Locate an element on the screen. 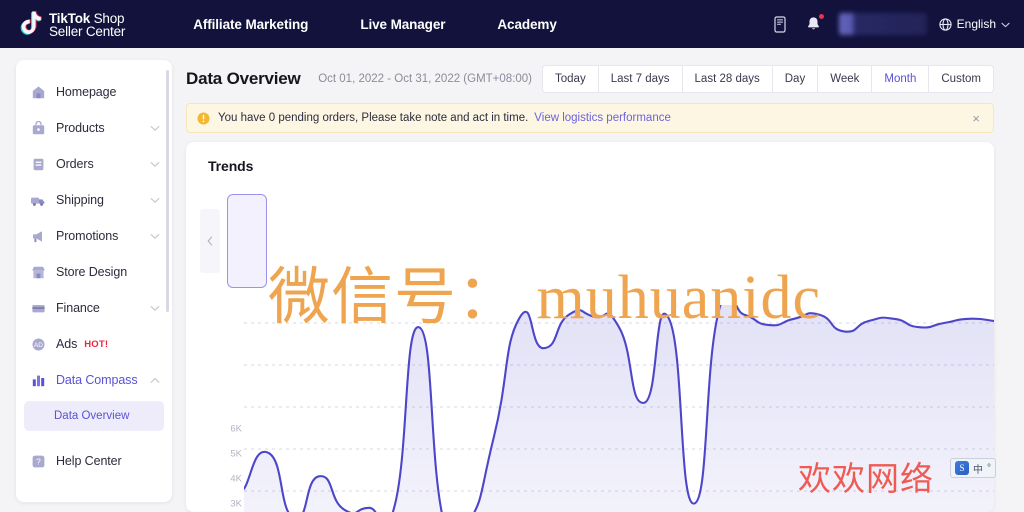  trends-title: Trends is located at coordinates (231, 166).